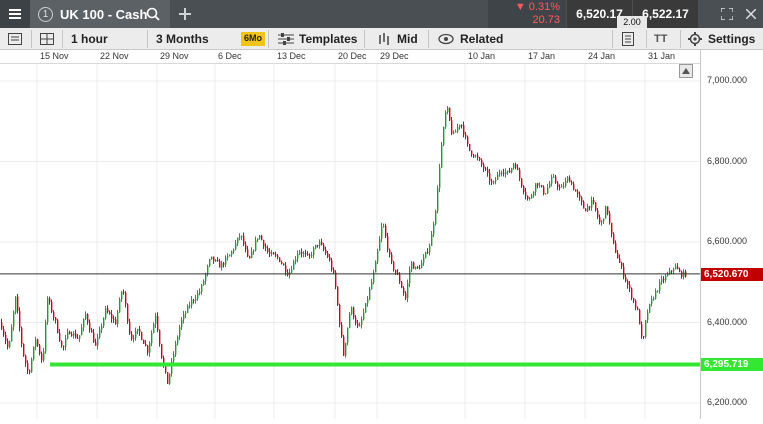  Describe the element at coordinates (632, 22) in the screenshot. I see `spread-badge: 2.00` at that location.